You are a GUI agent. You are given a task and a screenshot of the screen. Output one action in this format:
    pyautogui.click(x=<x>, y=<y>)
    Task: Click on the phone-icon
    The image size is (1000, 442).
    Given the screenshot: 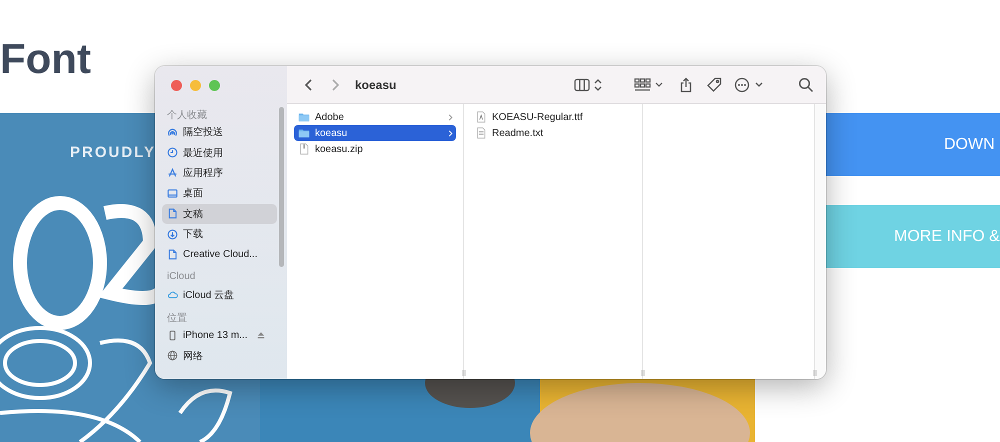 What is the action you would take?
    pyautogui.click(x=172, y=335)
    